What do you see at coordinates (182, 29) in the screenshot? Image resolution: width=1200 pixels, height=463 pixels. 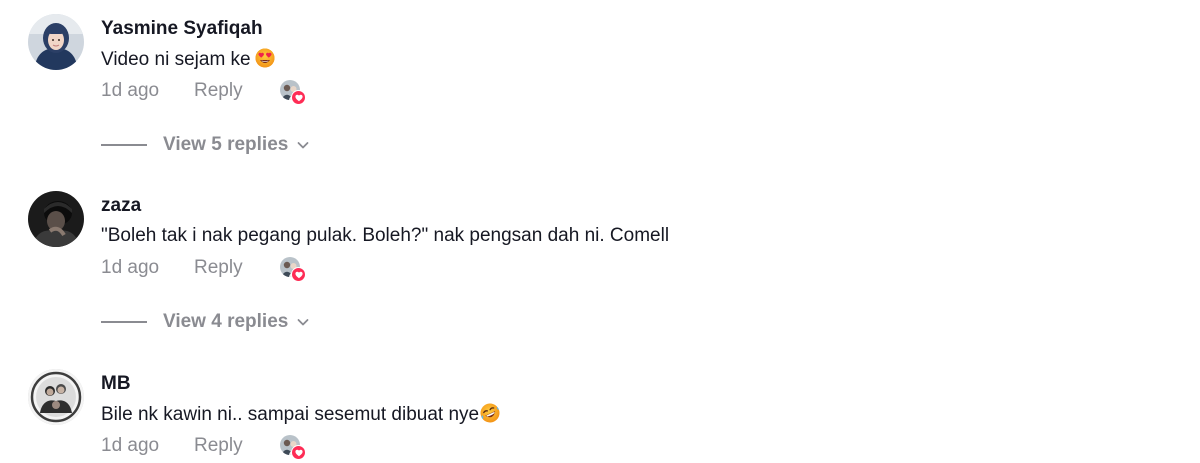 I see `comment-username: Yasmine Syafiqah` at bounding box center [182, 29].